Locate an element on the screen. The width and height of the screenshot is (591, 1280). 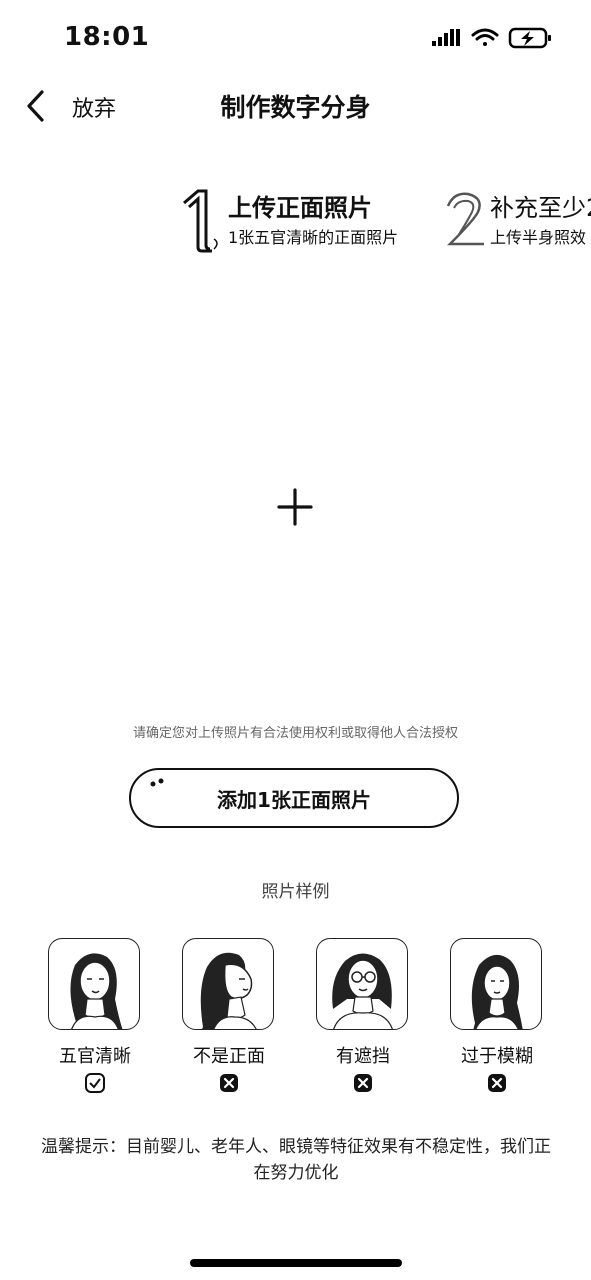
add-front-photo-label: 添加1张正面照片 is located at coordinates (294, 799).